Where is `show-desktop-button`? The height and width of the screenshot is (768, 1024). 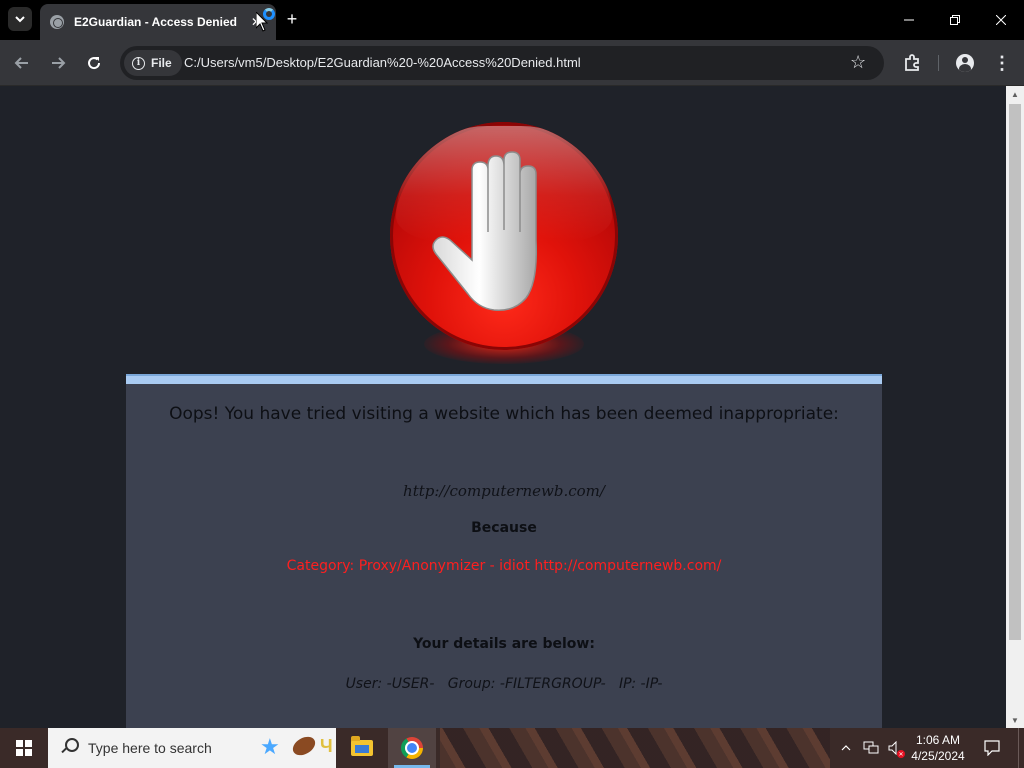 show-desktop-button is located at coordinates (1021, 748).